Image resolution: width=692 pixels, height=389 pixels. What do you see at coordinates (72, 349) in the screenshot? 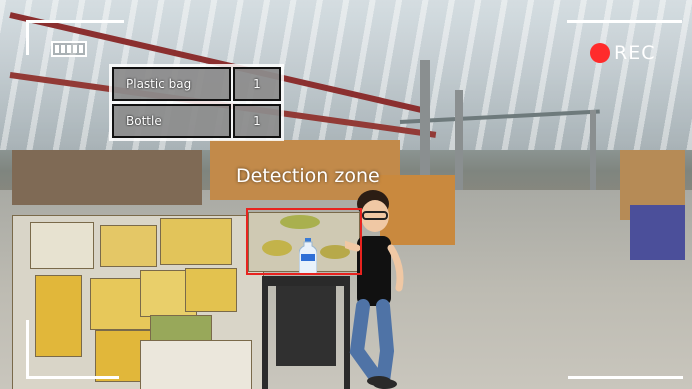
I see `viewfinder-corner-bottom-left` at bounding box center [72, 349].